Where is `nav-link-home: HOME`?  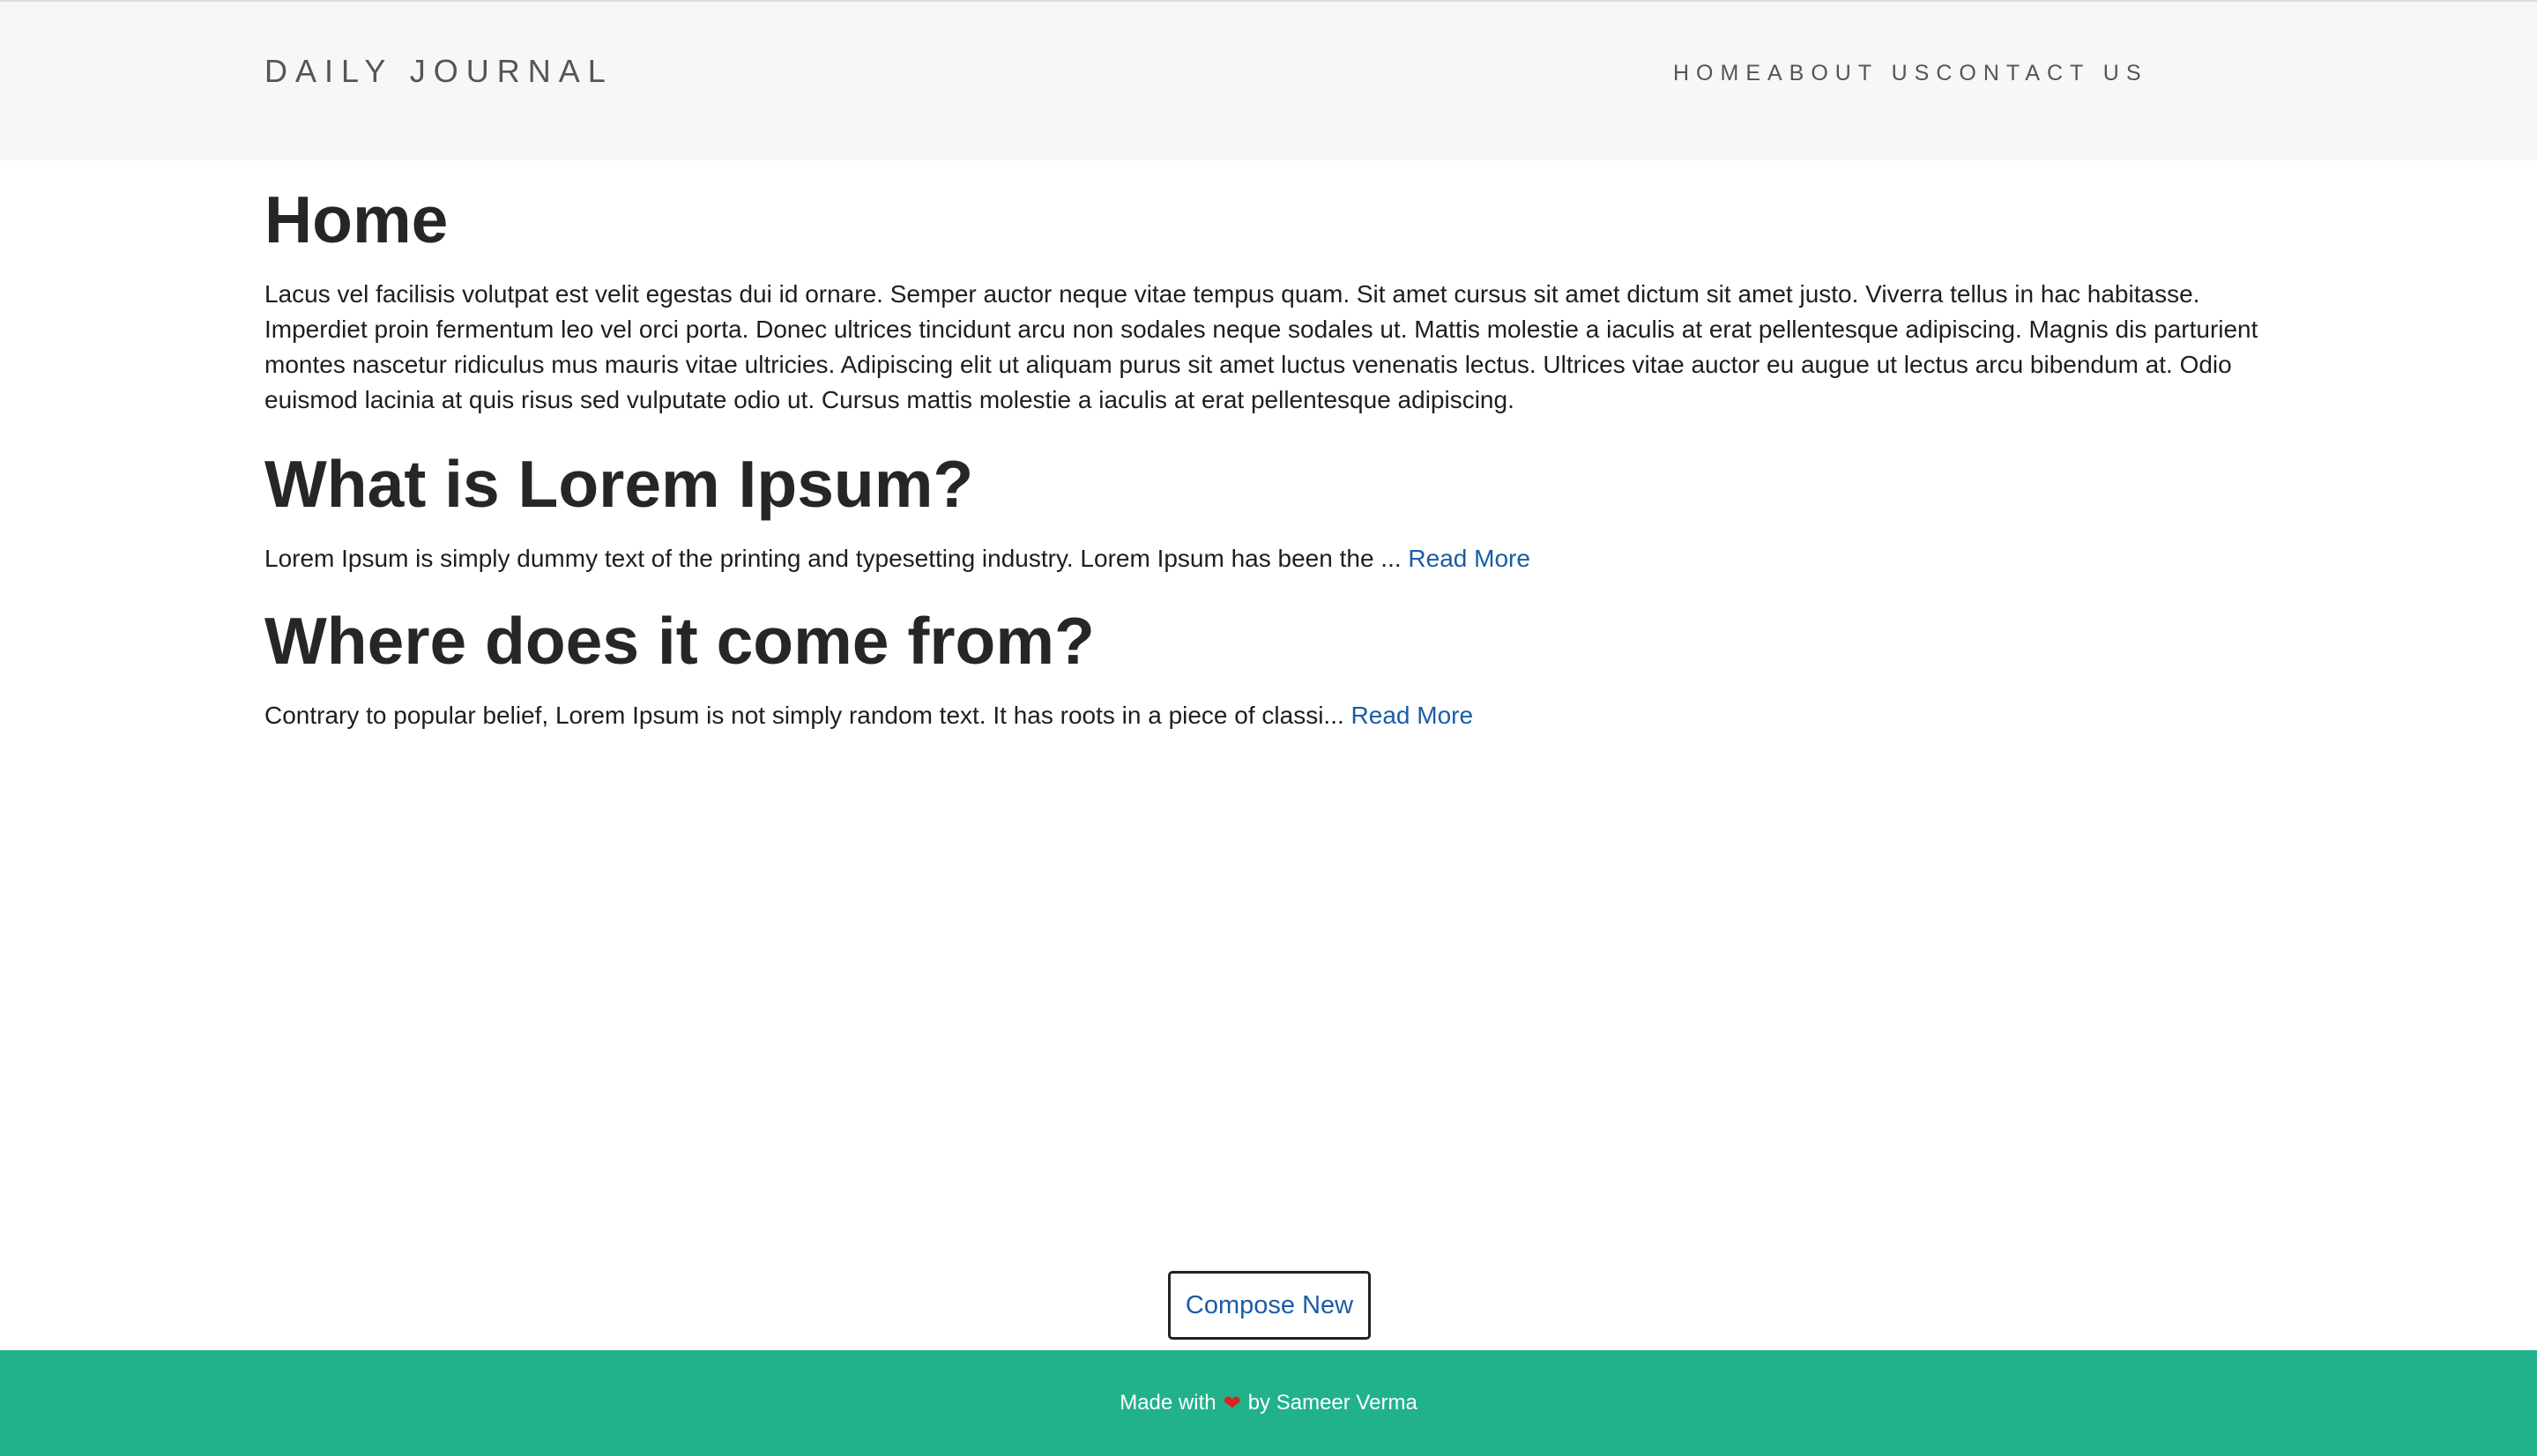
nav-link-home: HOME is located at coordinates (1720, 73).